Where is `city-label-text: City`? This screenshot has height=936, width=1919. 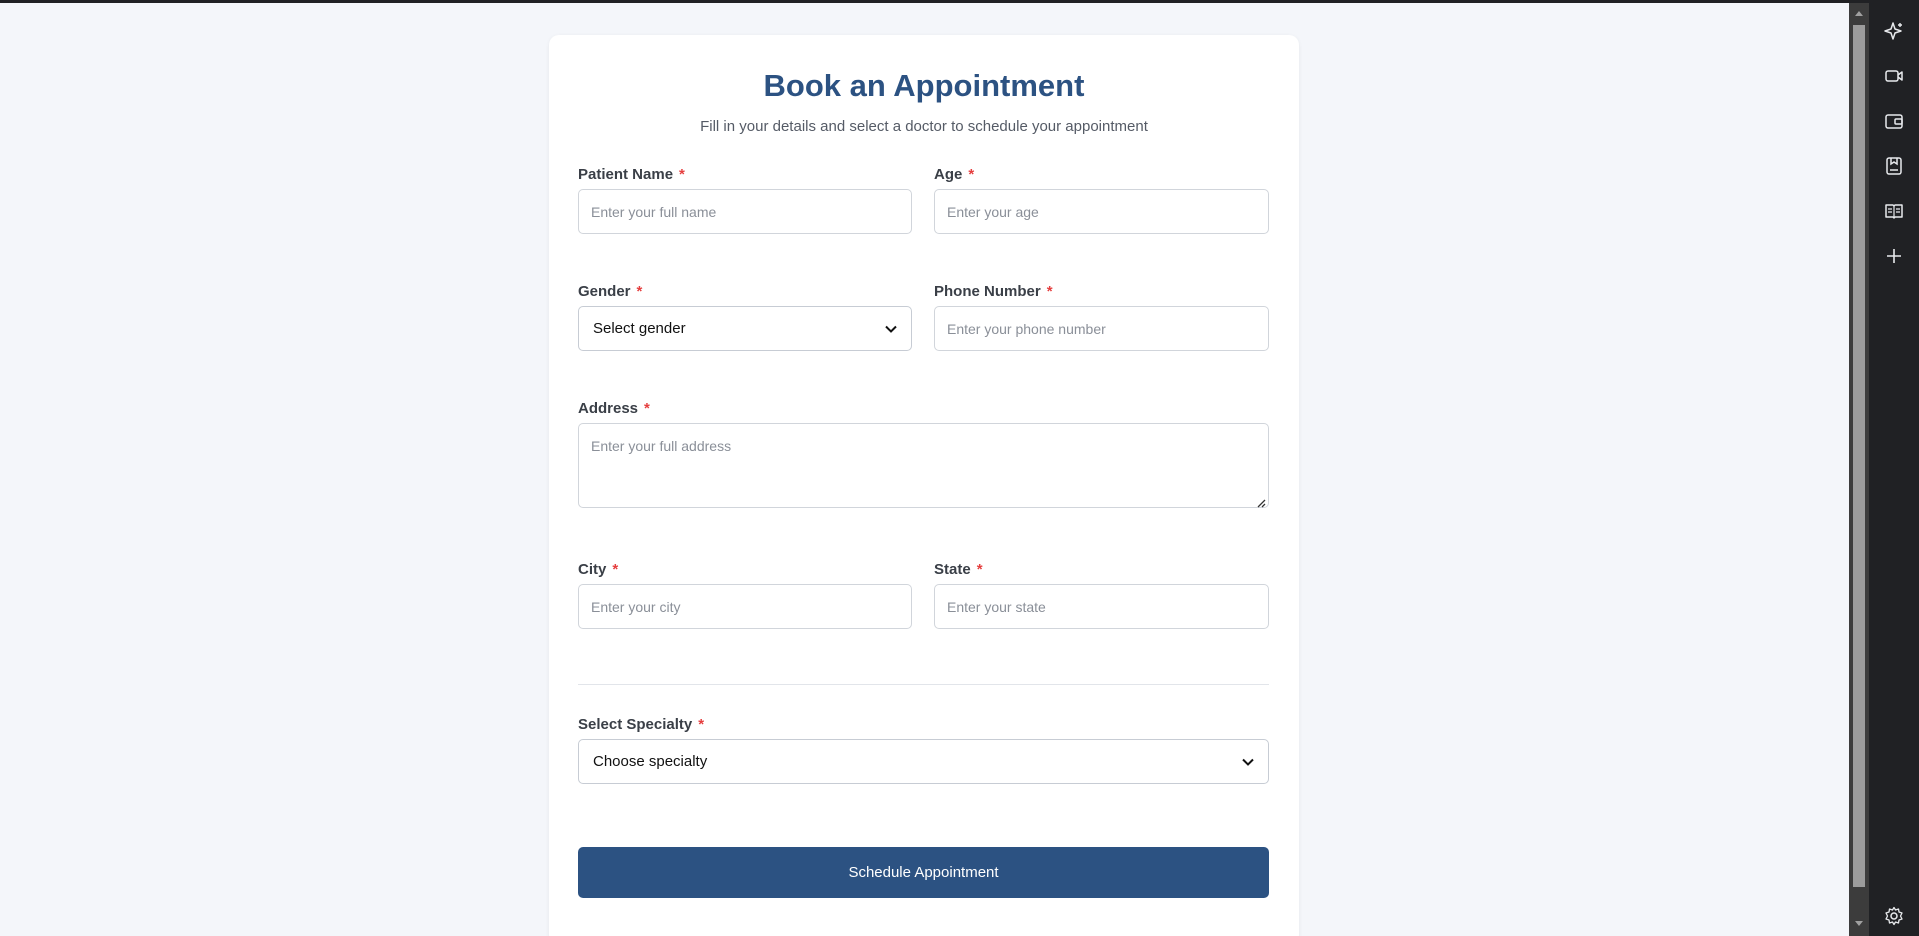 city-label-text: City is located at coordinates (592, 569).